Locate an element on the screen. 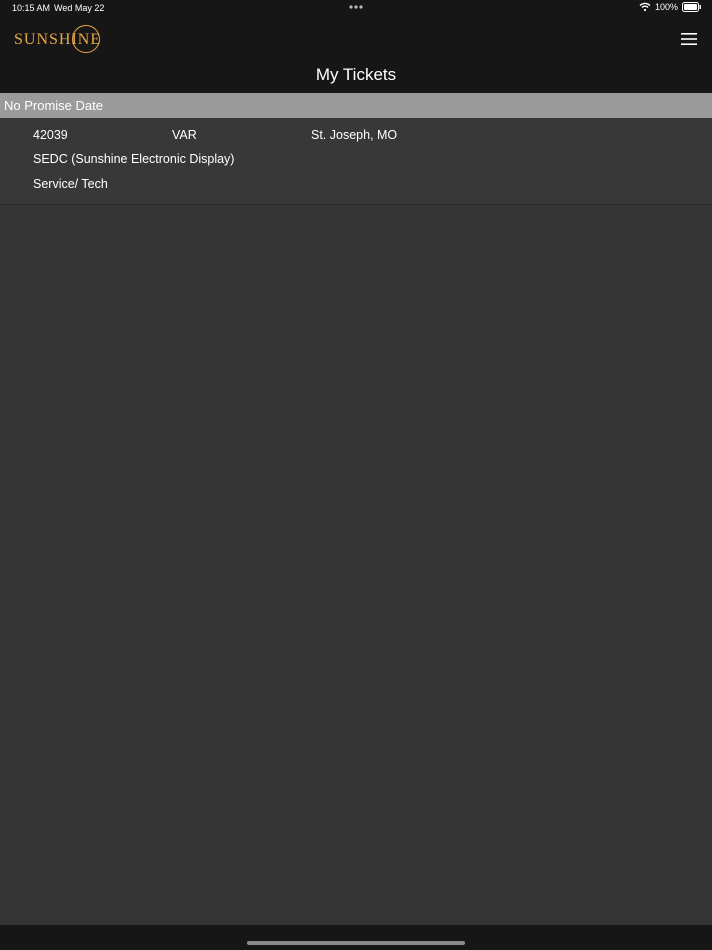 This screenshot has width=712, height=950. ticket-category: Service/ Tech is located at coordinates (70, 184).